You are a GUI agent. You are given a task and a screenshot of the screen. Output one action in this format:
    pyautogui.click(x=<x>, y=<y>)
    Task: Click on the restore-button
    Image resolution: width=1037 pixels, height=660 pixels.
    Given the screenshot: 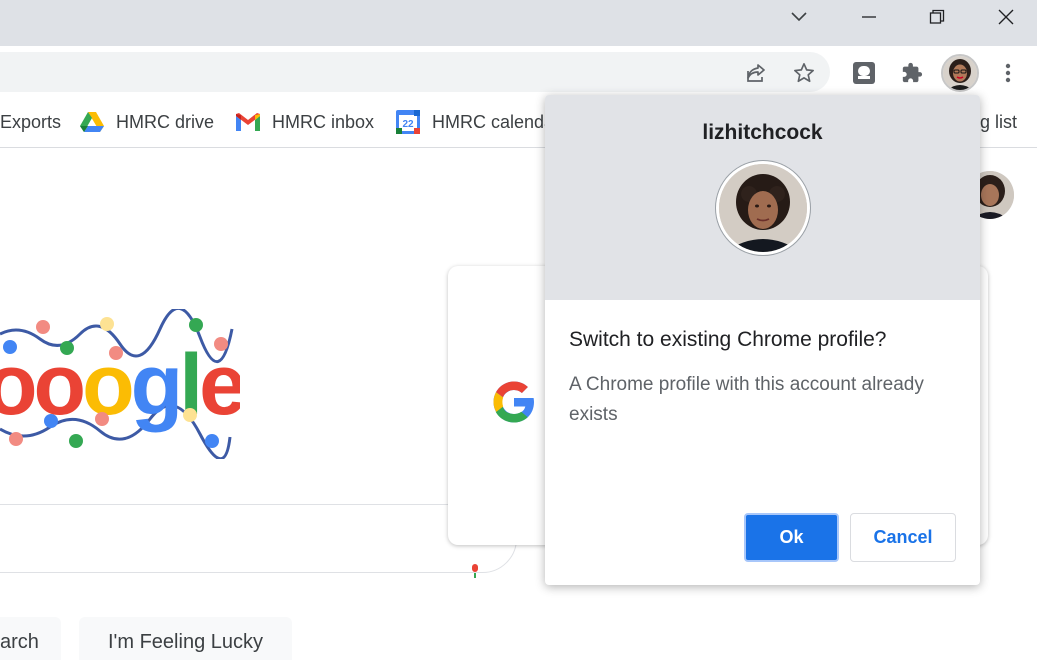 What is the action you would take?
    pyautogui.click(x=937, y=17)
    